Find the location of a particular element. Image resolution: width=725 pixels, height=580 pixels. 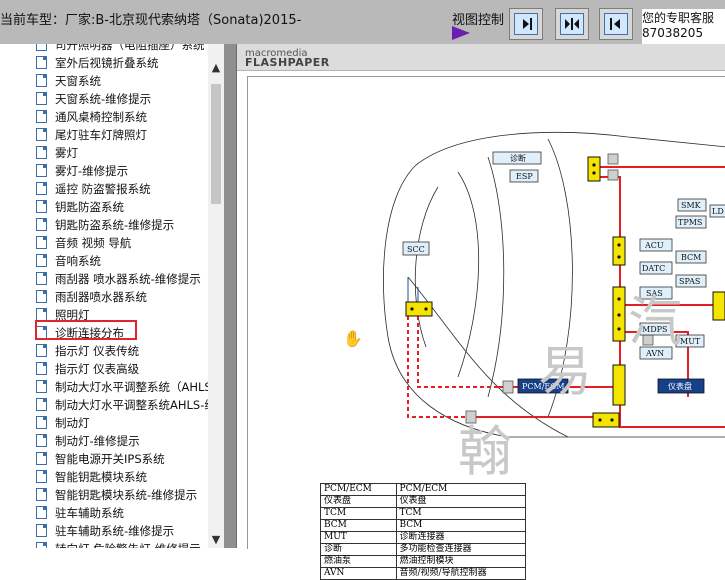

legend-desc: 燃油控制模块 is located at coordinates (461, 561).